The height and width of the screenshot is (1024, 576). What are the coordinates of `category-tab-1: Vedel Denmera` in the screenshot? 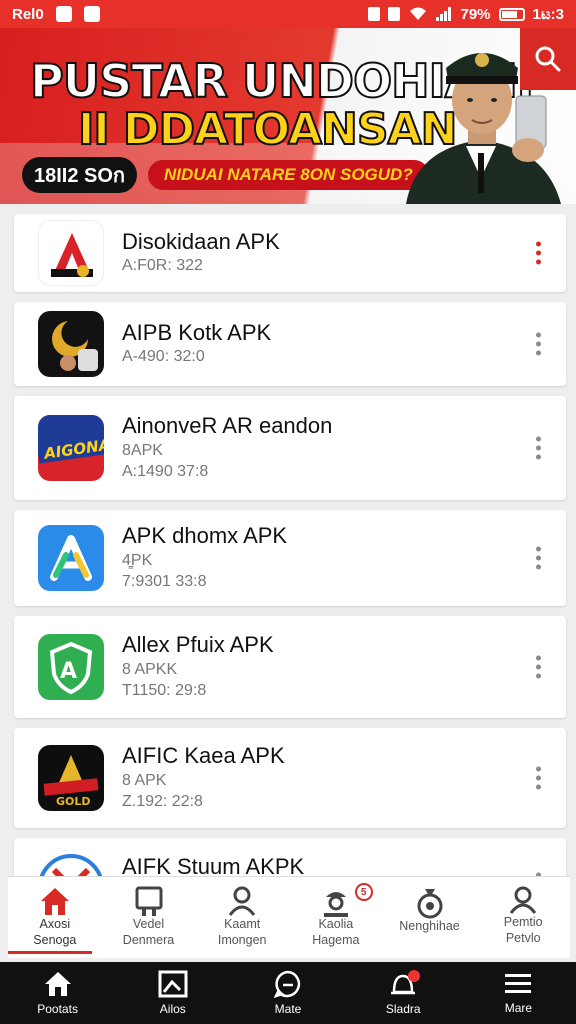 It's located at (149, 917).